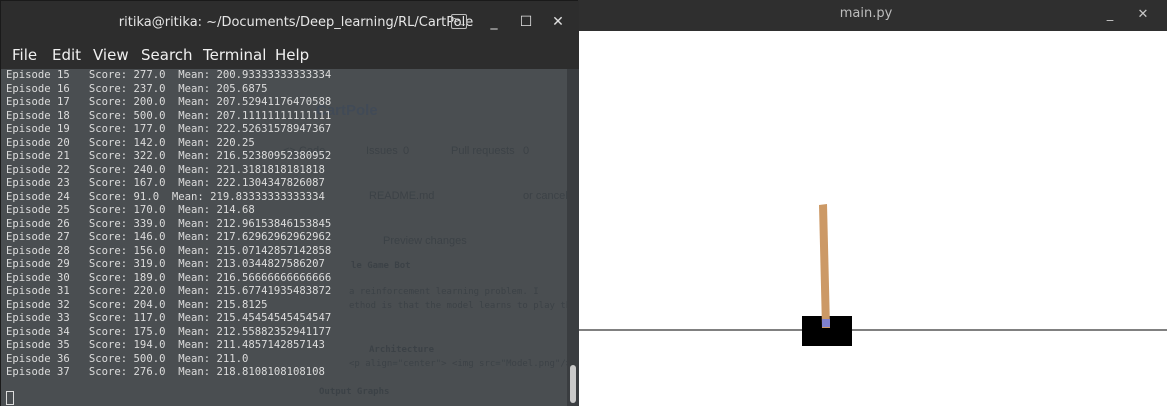 This screenshot has height=406, width=1167. I want to click on terminal-menubar: File Edit View Search Terminal Help, so click(290, 56).